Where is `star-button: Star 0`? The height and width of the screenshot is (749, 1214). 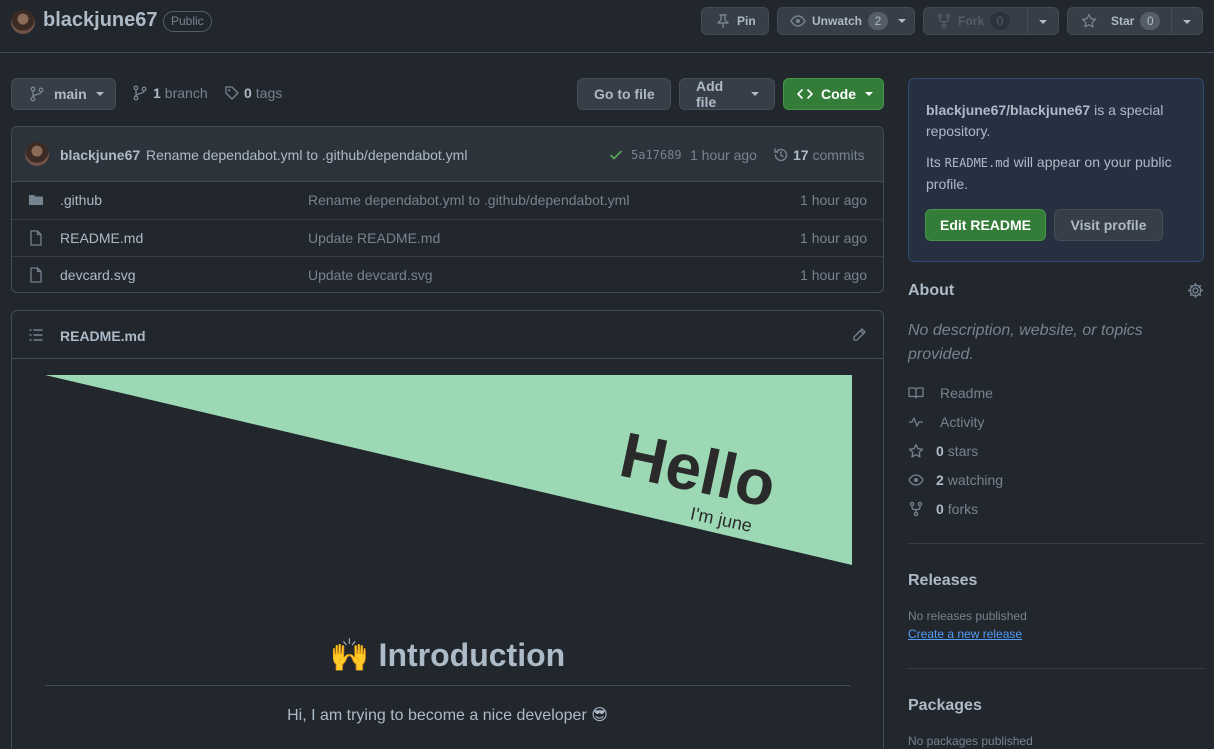
star-button: Star 0 is located at coordinates (1135, 21).